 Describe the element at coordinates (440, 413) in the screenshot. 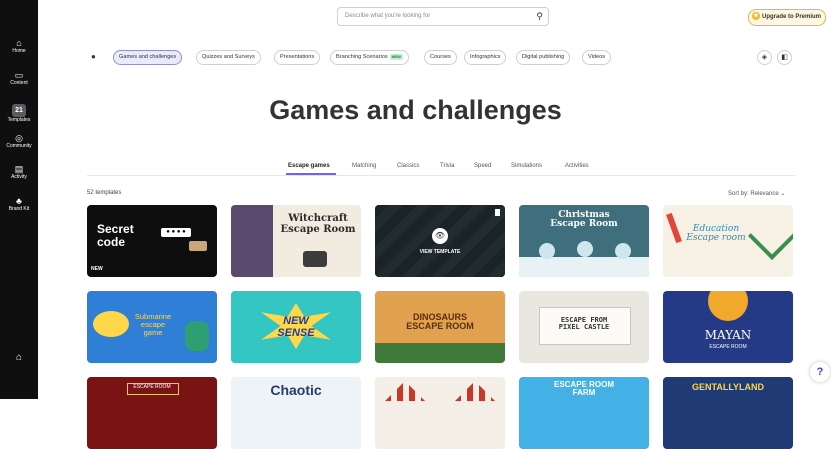

I see `template-card-circus` at that location.